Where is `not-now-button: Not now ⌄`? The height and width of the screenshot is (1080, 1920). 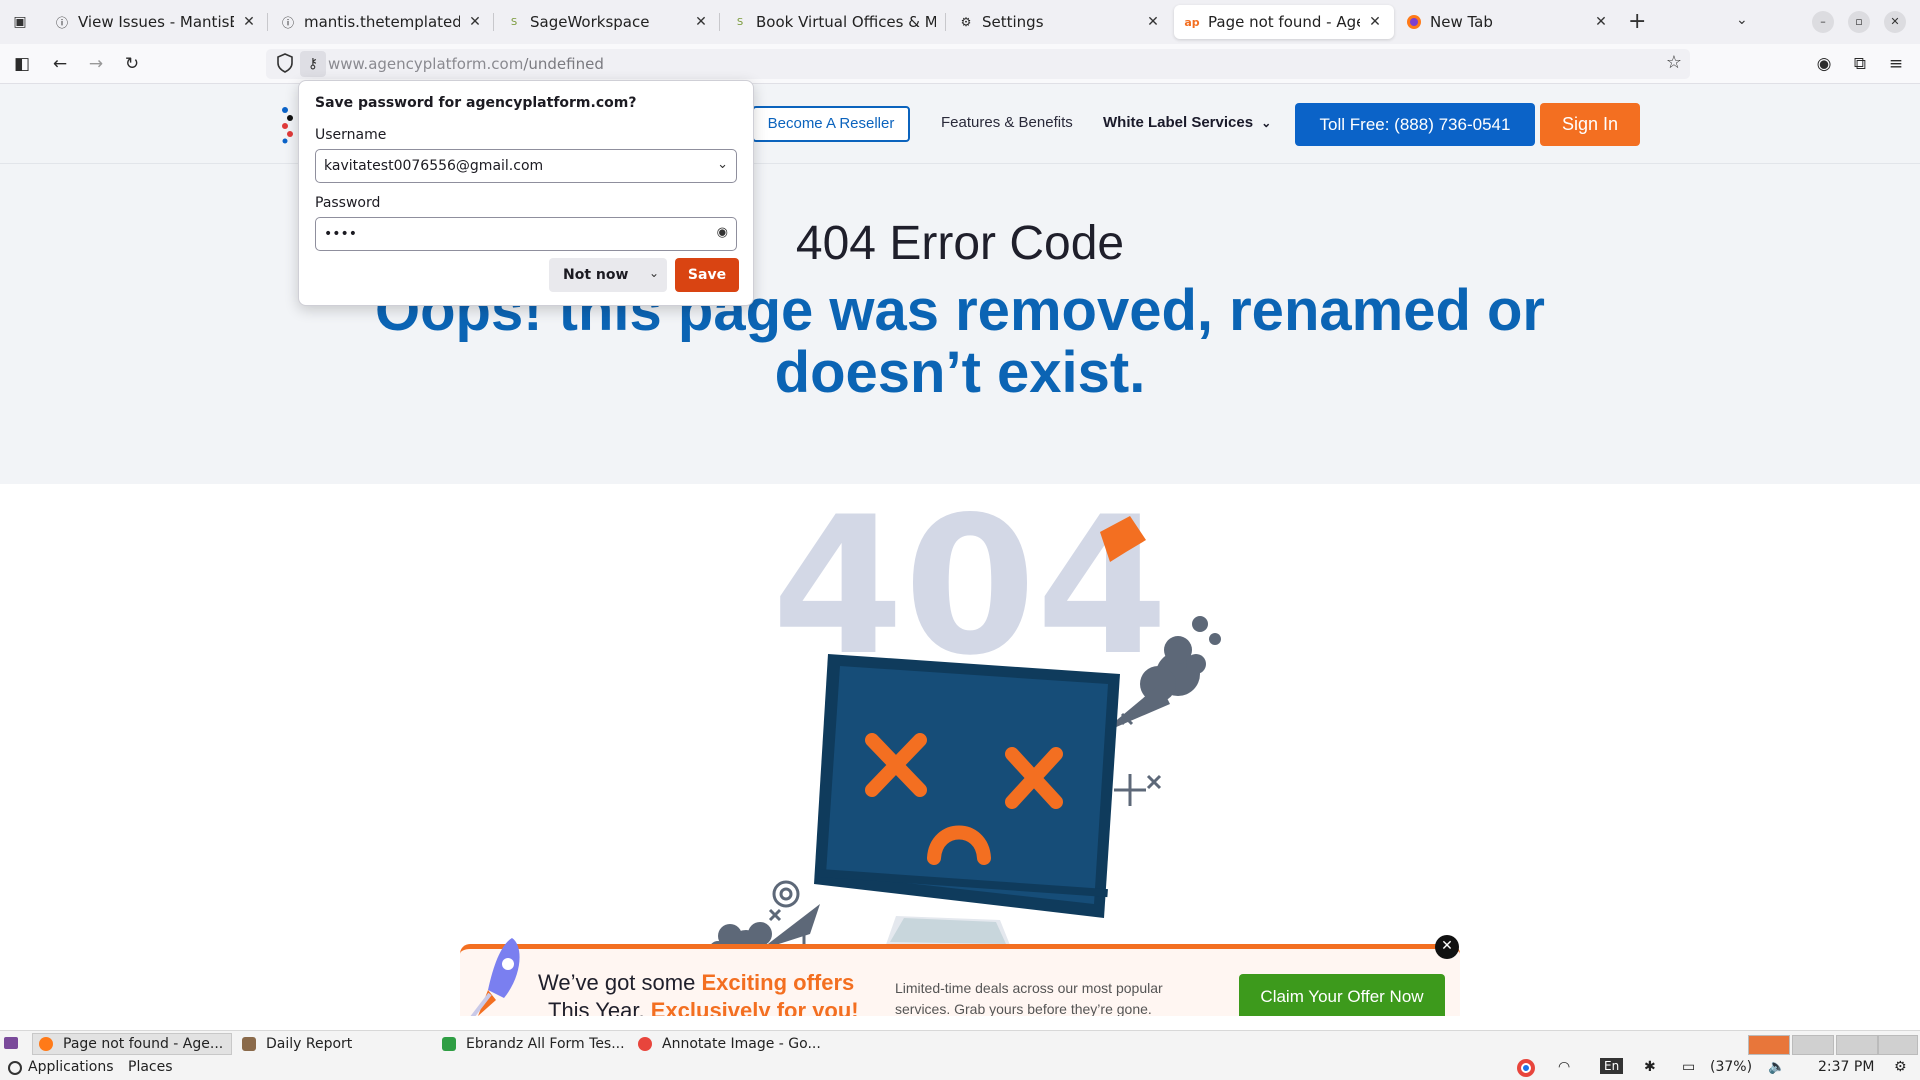
not-now-button: Not now ⌄ is located at coordinates (608, 275).